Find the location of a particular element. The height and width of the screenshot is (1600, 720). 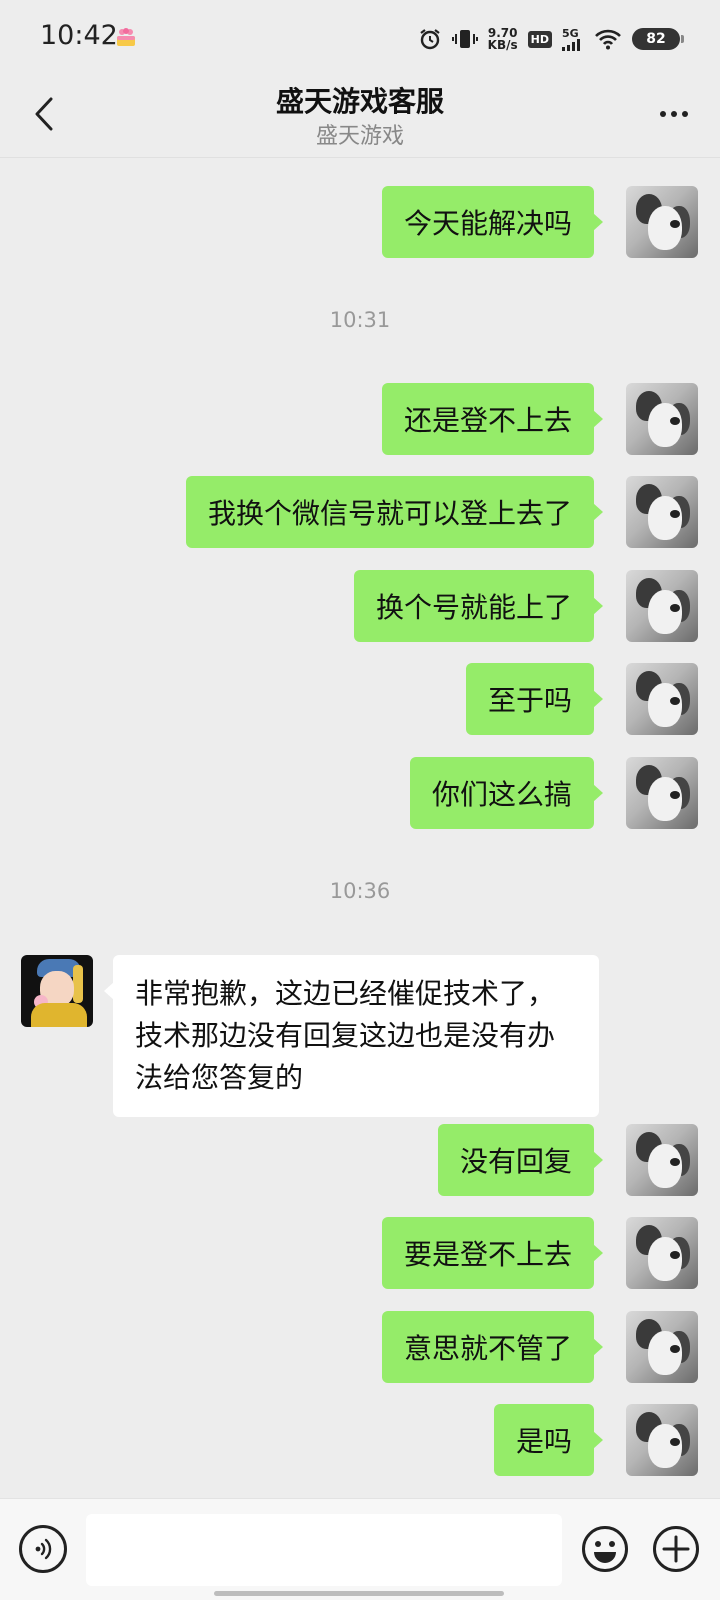

message-bubble-outgoing: 至于吗 is located at coordinates (534, 699).